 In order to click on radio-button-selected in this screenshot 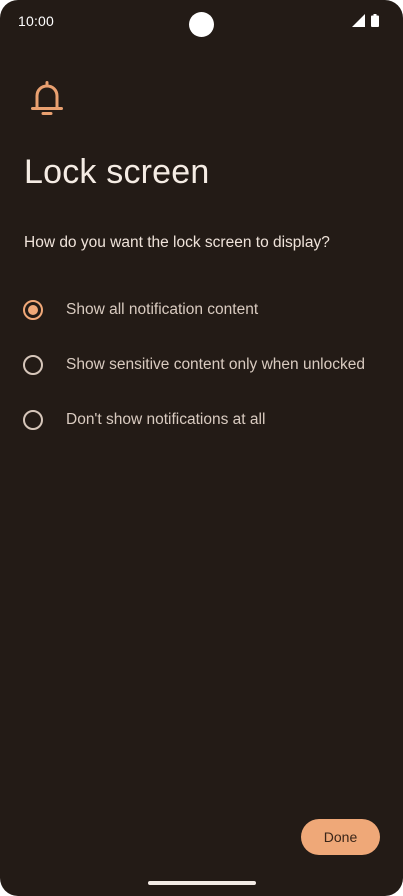, I will do `click(33, 309)`.